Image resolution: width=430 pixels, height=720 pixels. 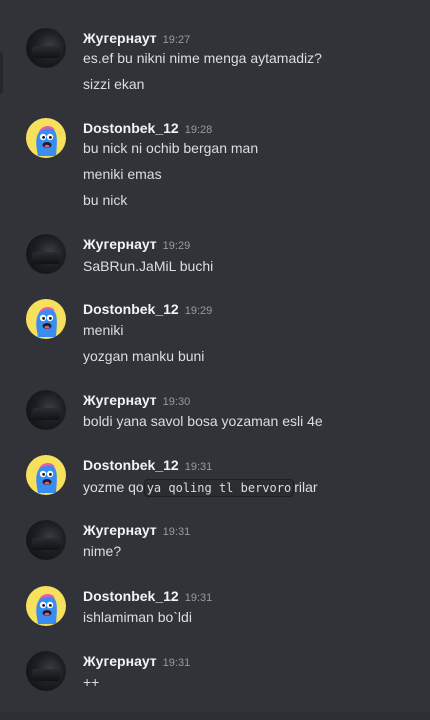 What do you see at coordinates (176, 40) in the screenshot?
I see `timestamp: 19:27` at bounding box center [176, 40].